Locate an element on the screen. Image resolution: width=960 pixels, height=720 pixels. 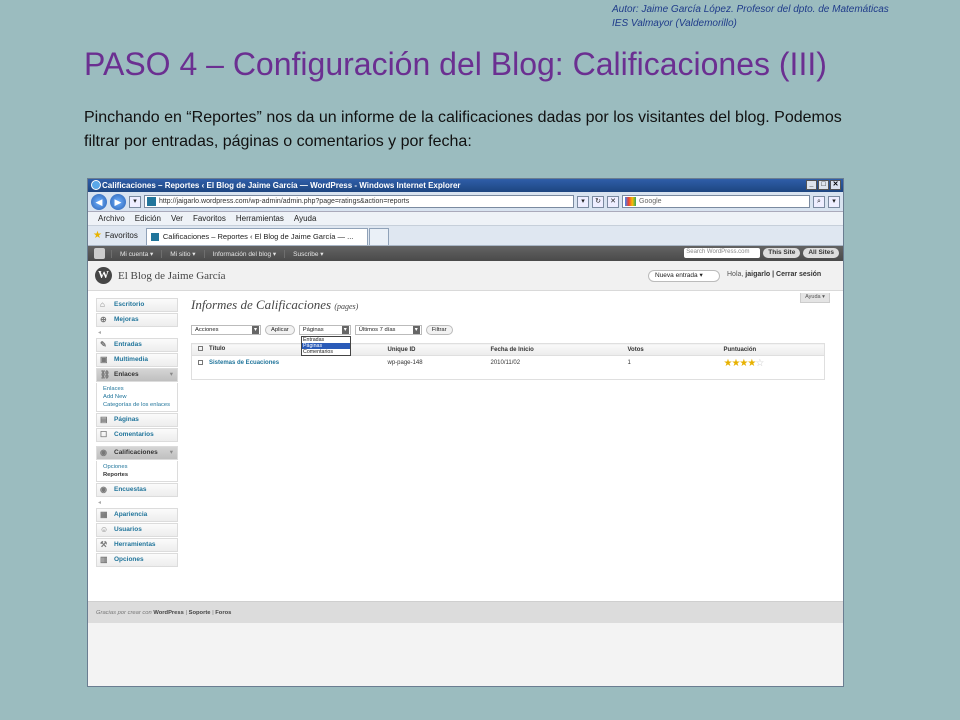
forward-button: ▶ is located at coordinates (118, 201).